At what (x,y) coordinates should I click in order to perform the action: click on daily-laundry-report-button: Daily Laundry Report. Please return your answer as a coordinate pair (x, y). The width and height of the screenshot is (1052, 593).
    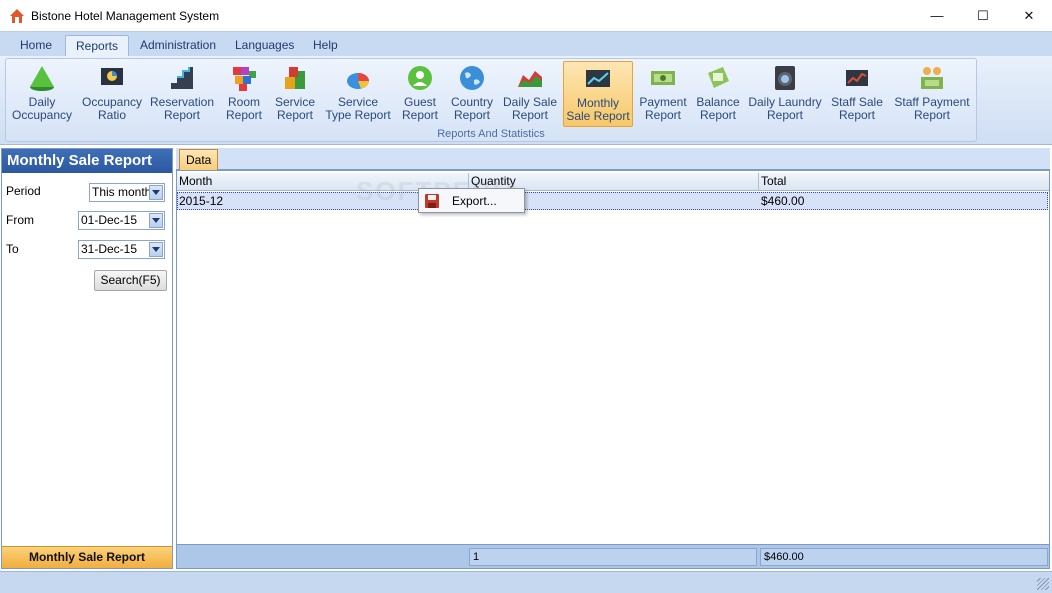
    Looking at the image, I should click on (785, 94).